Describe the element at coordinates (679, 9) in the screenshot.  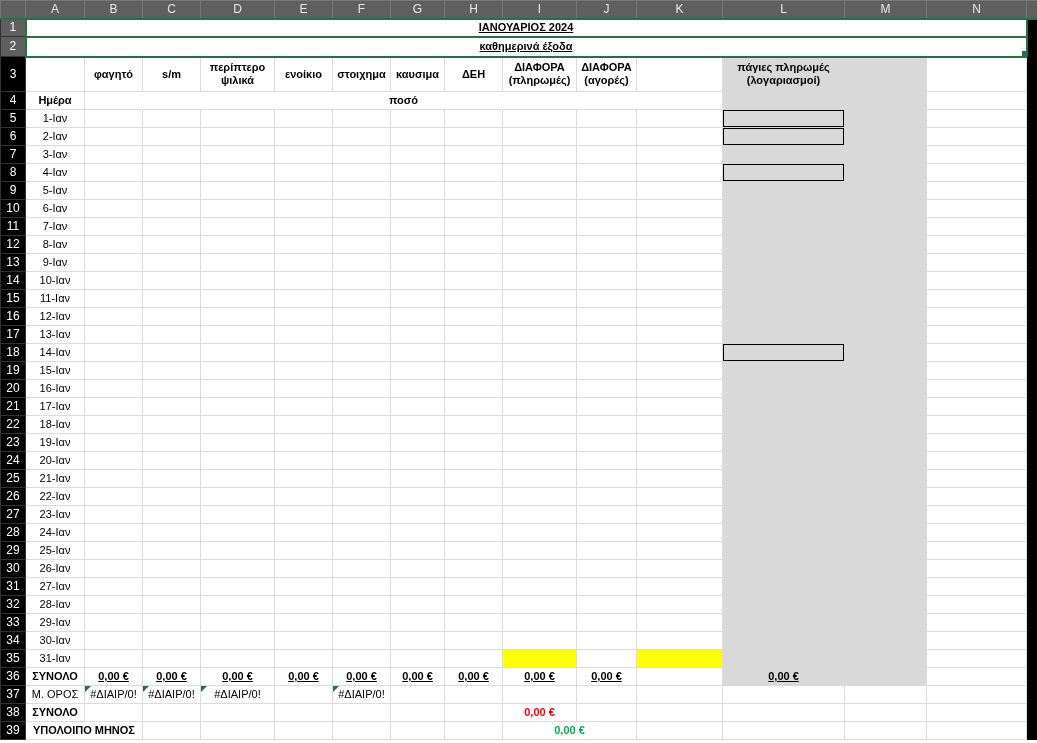
I see `column-header: K` at that location.